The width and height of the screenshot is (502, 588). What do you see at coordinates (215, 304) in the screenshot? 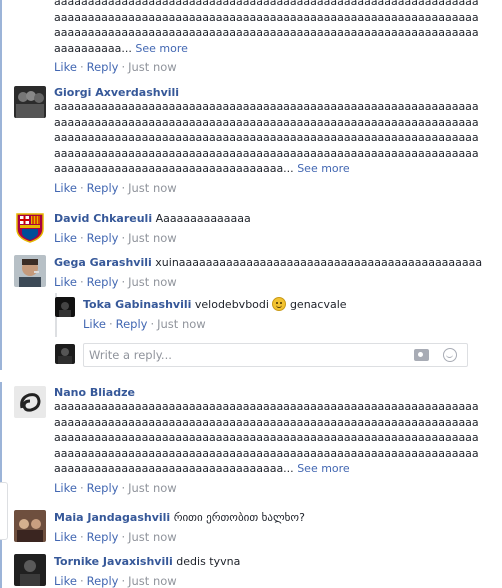
I see `comment-text: Toka Gabinashvili velodebvbodi genacvale` at bounding box center [215, 304].